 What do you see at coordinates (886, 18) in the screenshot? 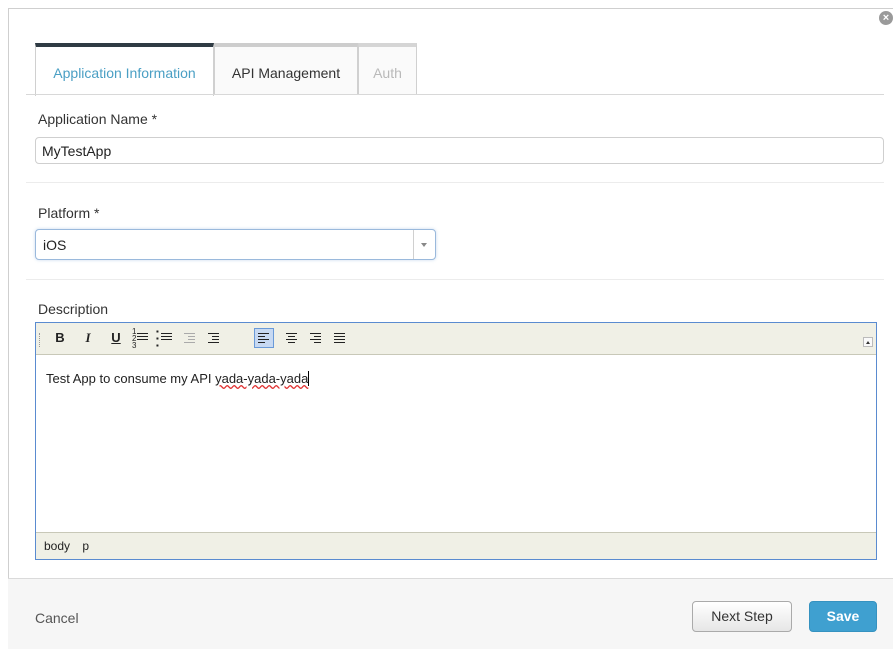
I see `close-icon: ×` at bounding box center [886, 18].